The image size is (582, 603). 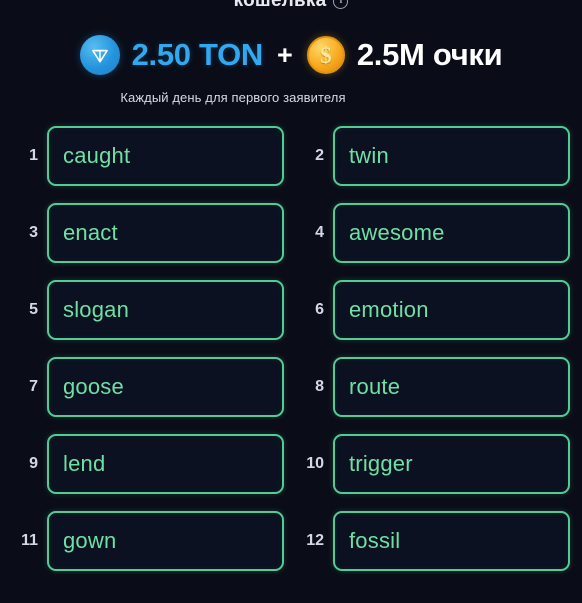 What do you see at coordinates (319, 155) in the screenshot?
I see `seed-word-index: 2` at bounding box center [319, 155].